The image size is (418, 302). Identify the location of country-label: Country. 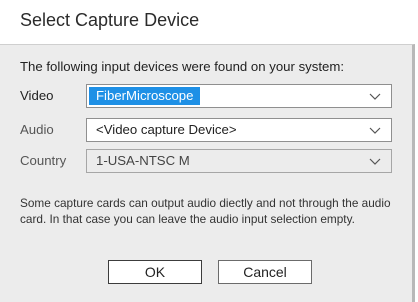
(43, 160).